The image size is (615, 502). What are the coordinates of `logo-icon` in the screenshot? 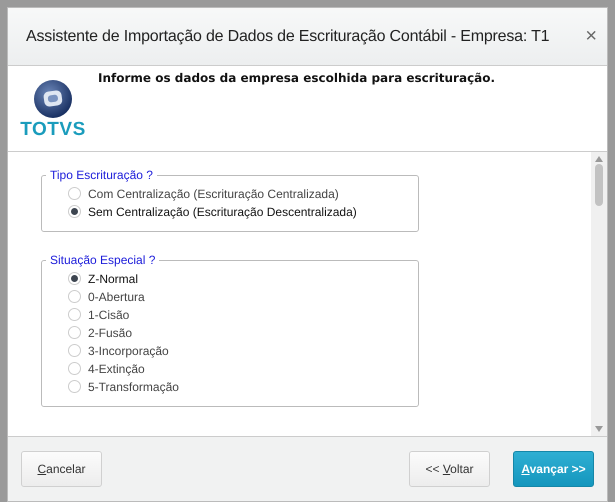 It's located at (53, 99).